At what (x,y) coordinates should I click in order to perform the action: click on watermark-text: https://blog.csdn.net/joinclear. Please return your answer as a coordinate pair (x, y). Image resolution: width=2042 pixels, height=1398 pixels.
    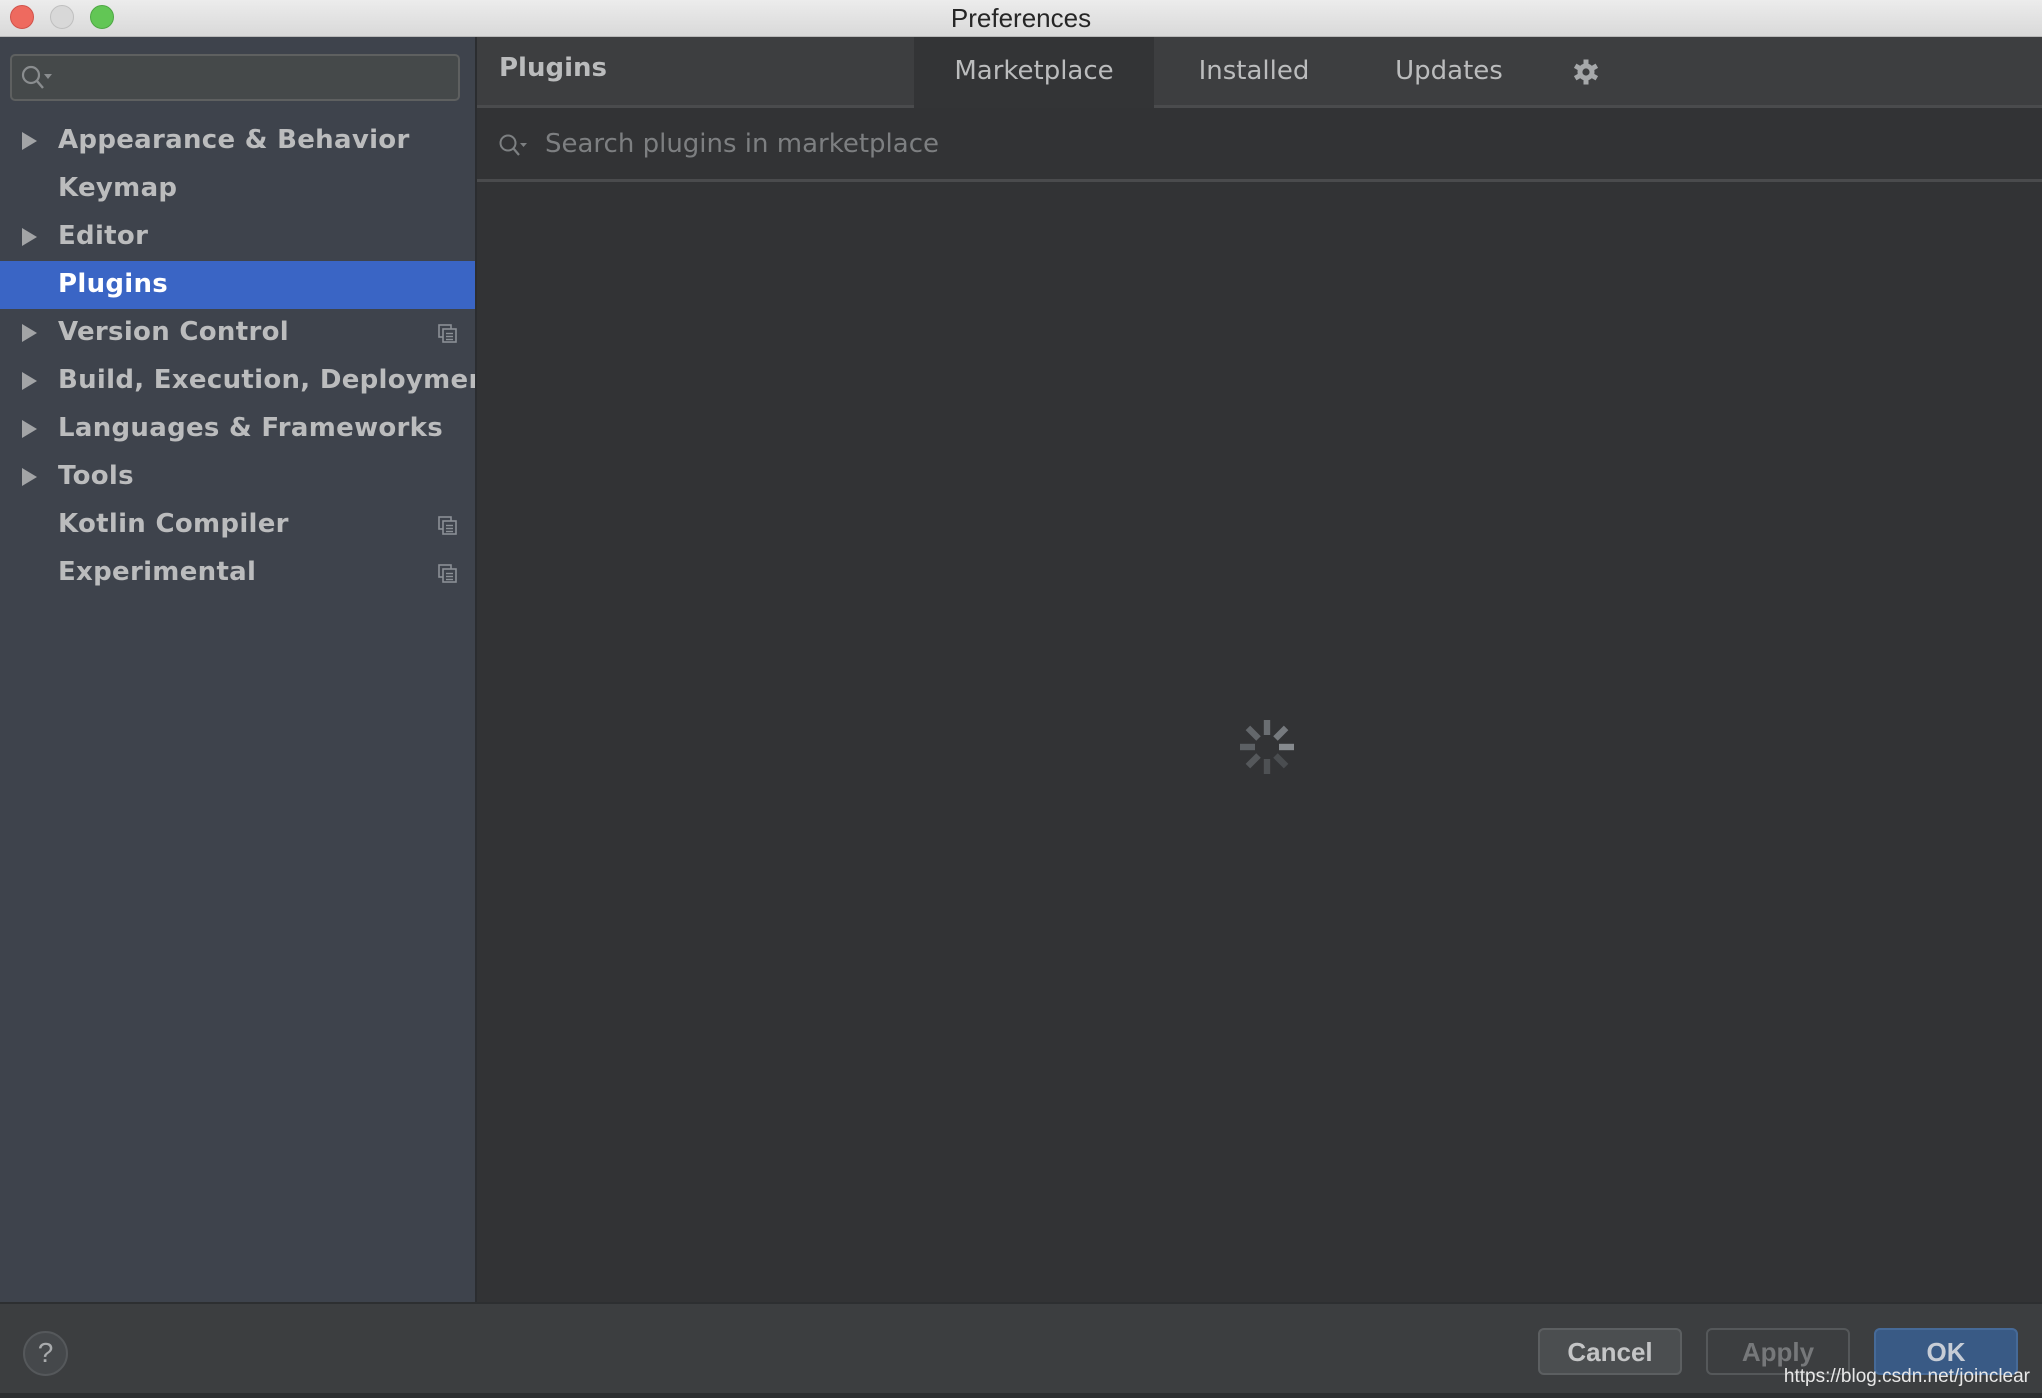
    Looking at the image, I should click on (1906, 1376).